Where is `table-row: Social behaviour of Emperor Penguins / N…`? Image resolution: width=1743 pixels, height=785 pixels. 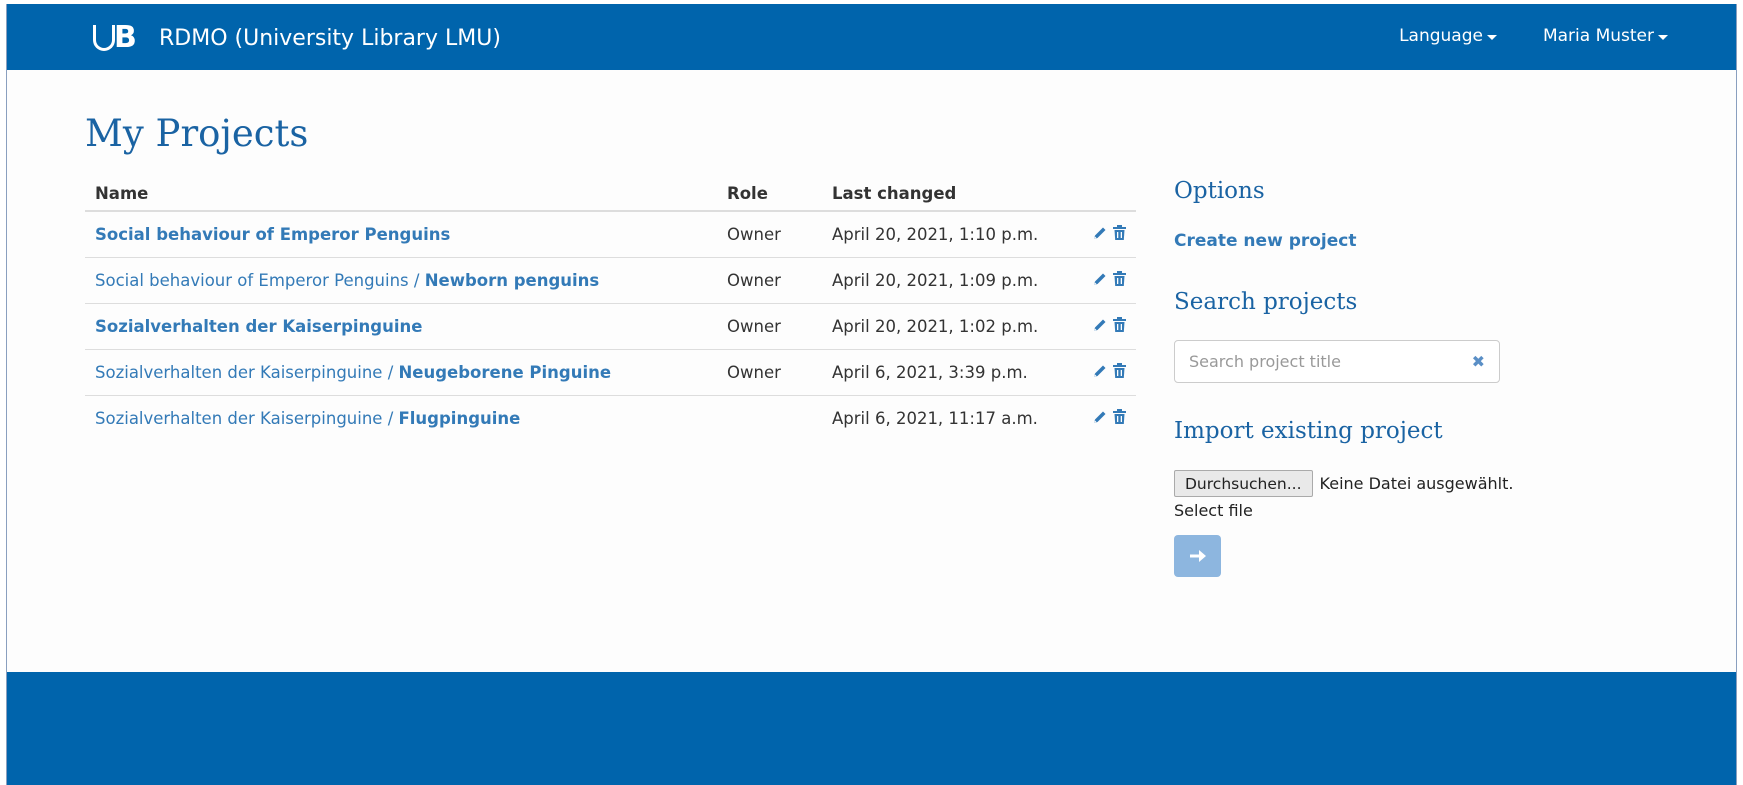 table-row: Social behaviour of Emperor Penguins / N… is located at coordinates (610, 280).